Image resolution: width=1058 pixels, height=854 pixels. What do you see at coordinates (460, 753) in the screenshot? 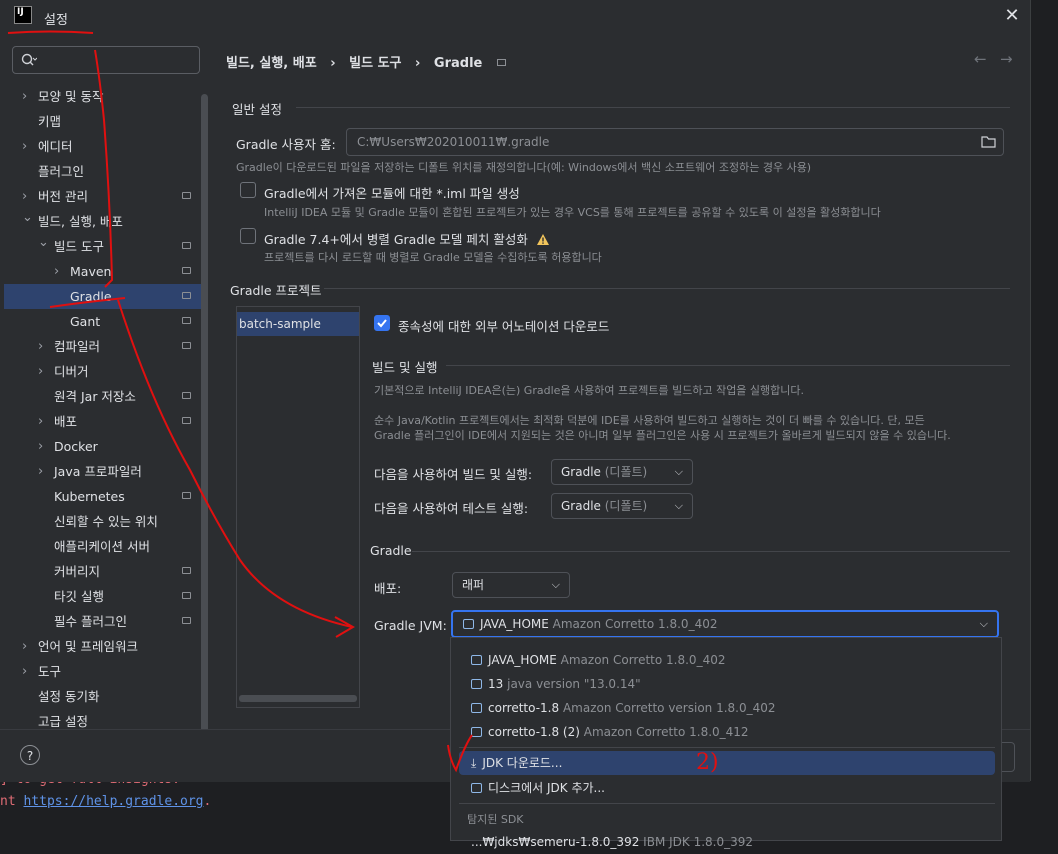
I see `annotation-check` at bounding box center [460, 753].